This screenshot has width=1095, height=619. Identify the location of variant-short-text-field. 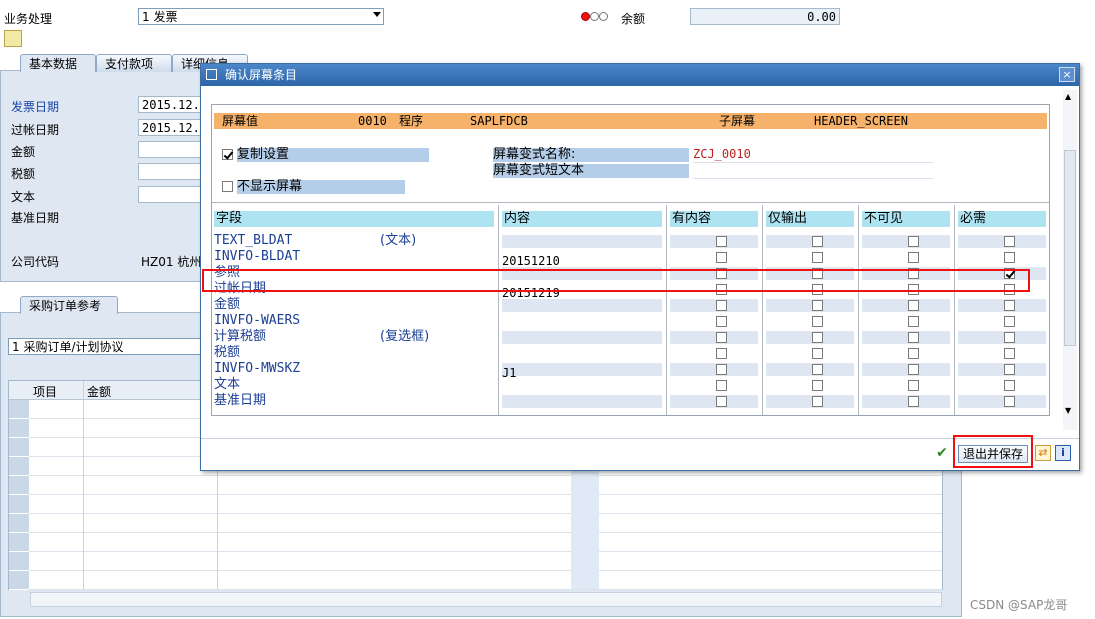
(813, 171).